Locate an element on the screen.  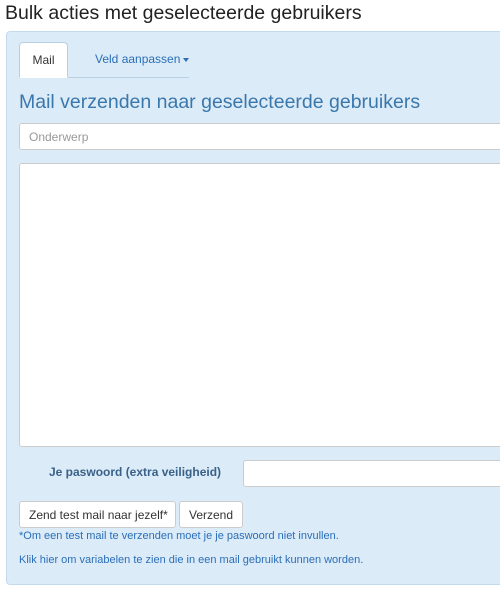
send-button: Verzend is located at coordinates (211, 514).